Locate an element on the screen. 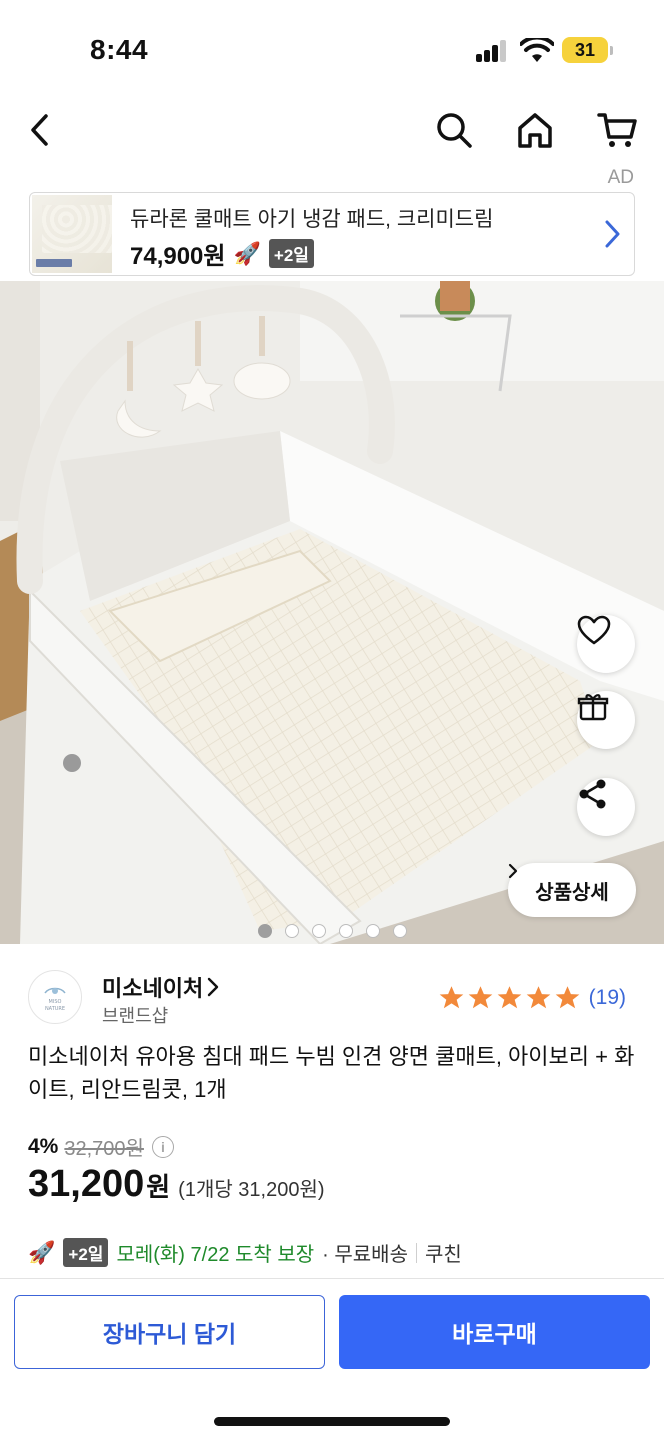 Image resolution: width=664 pixels, height=1440 pixels. product-detail-label: 상품상세 is located at coordinates (572, 892).